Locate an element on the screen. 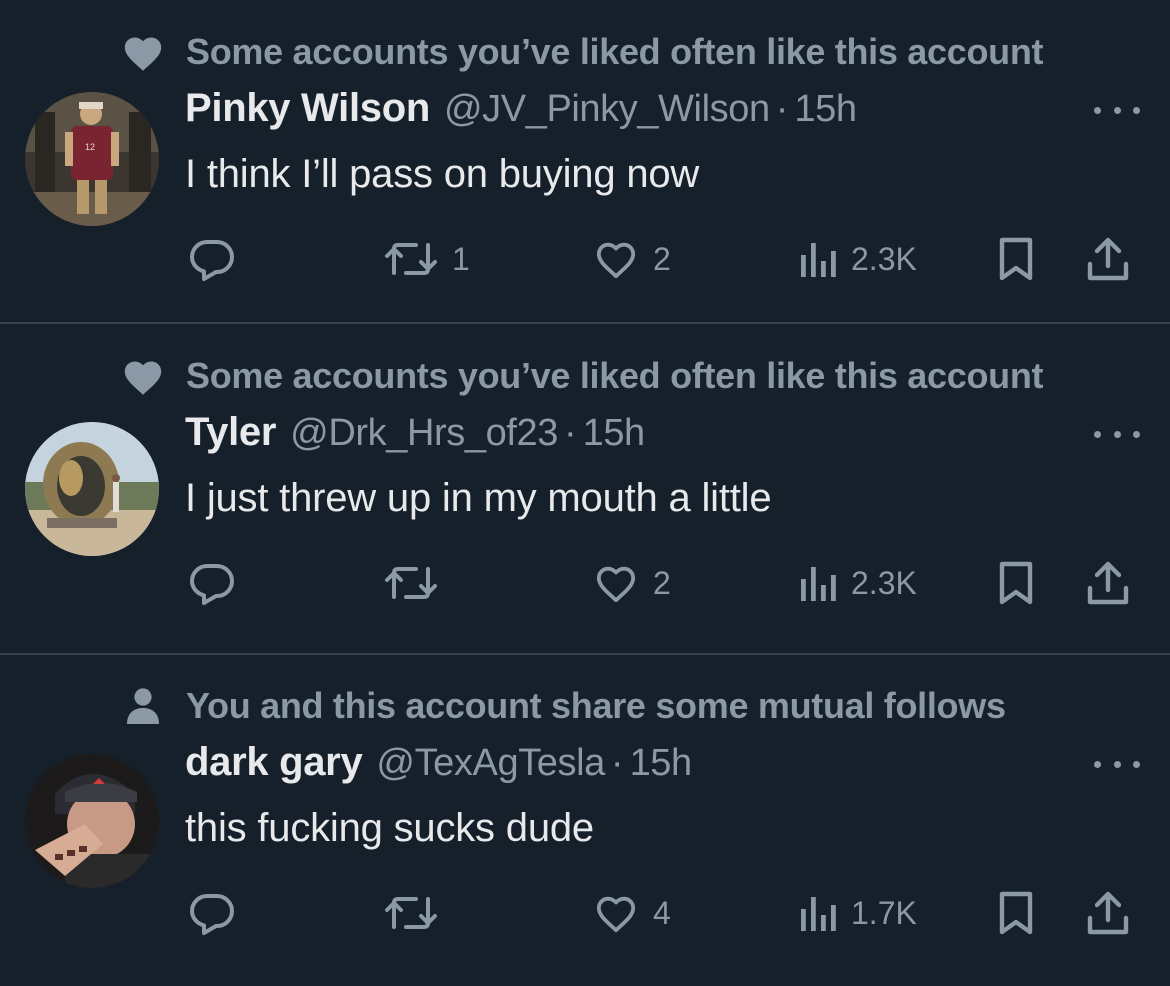 The height and width of the screenshot is (986, 1170). retweet-count: 1 is located at coordinates (461, 258).